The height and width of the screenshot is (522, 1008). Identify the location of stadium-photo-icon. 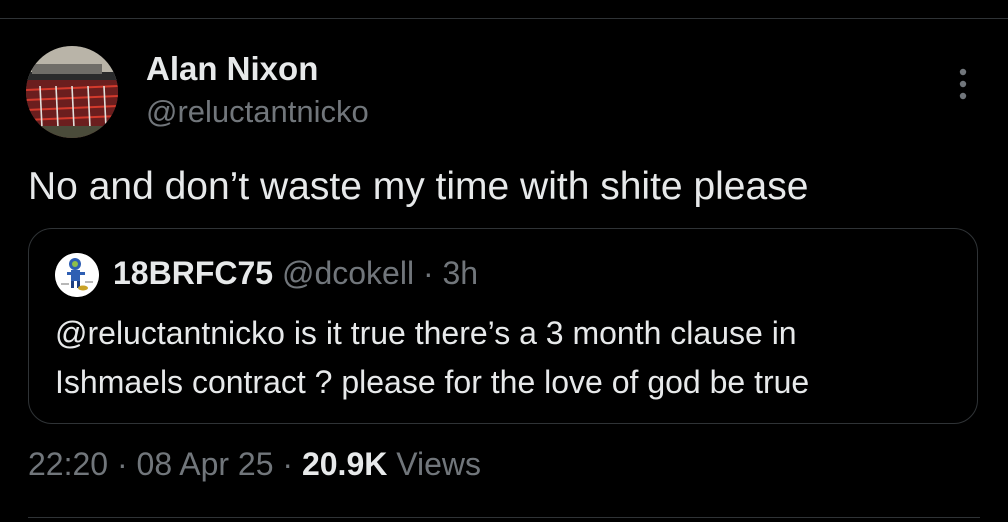
(72, 92).